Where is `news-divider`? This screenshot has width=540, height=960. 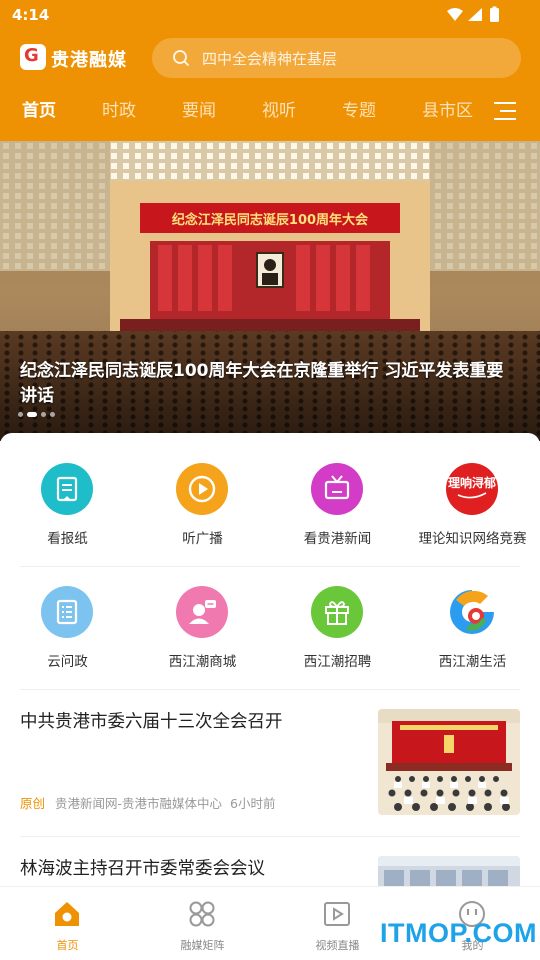
news-divider is located at coordinates (270, 836).